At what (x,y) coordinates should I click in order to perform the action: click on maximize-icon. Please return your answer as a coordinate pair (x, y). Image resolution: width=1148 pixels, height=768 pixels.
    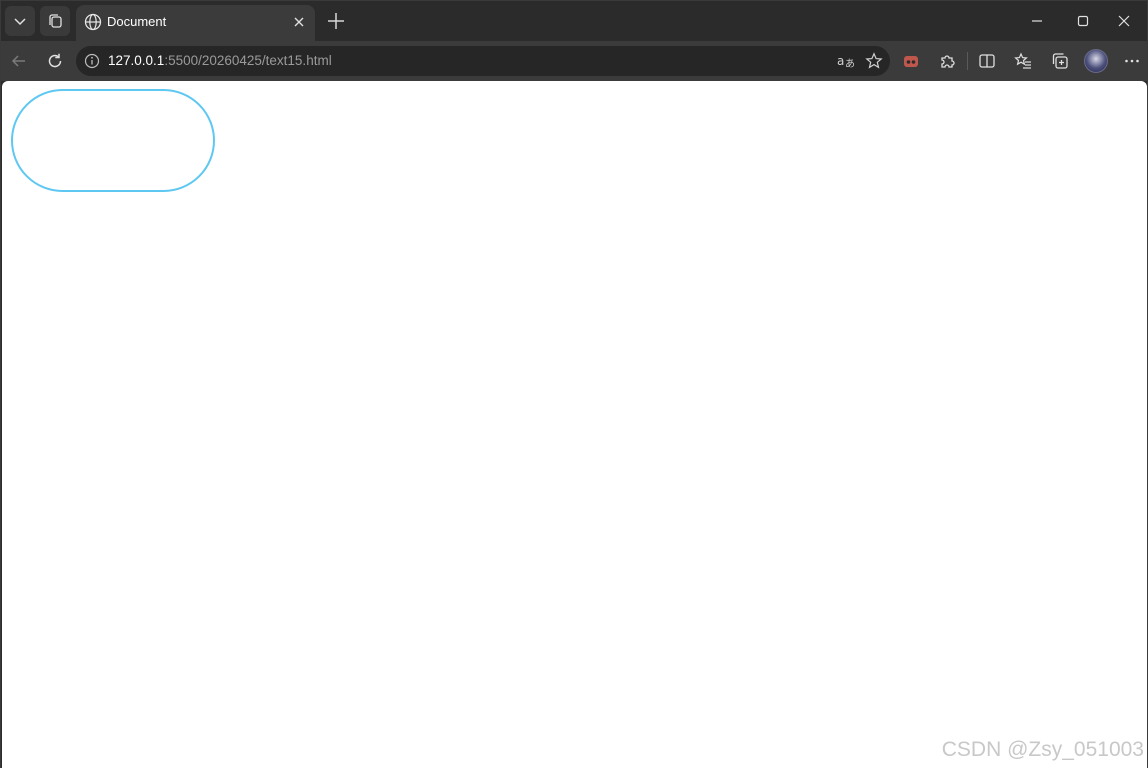
    Looking at the image, I should click on (1083, 21).